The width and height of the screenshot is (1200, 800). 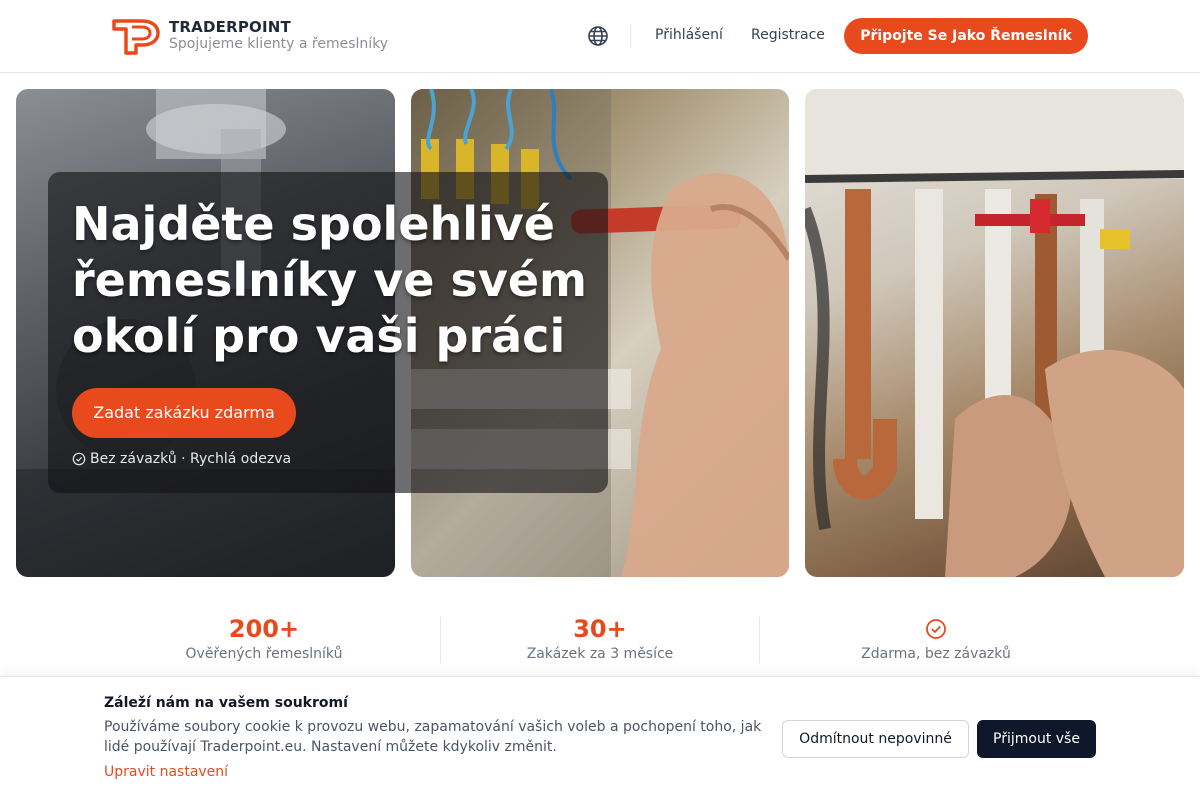 What do you see at coordinates (264, 629) in the screenshot?
I see `stat-value: 200+` at bounding box center [264, 629].